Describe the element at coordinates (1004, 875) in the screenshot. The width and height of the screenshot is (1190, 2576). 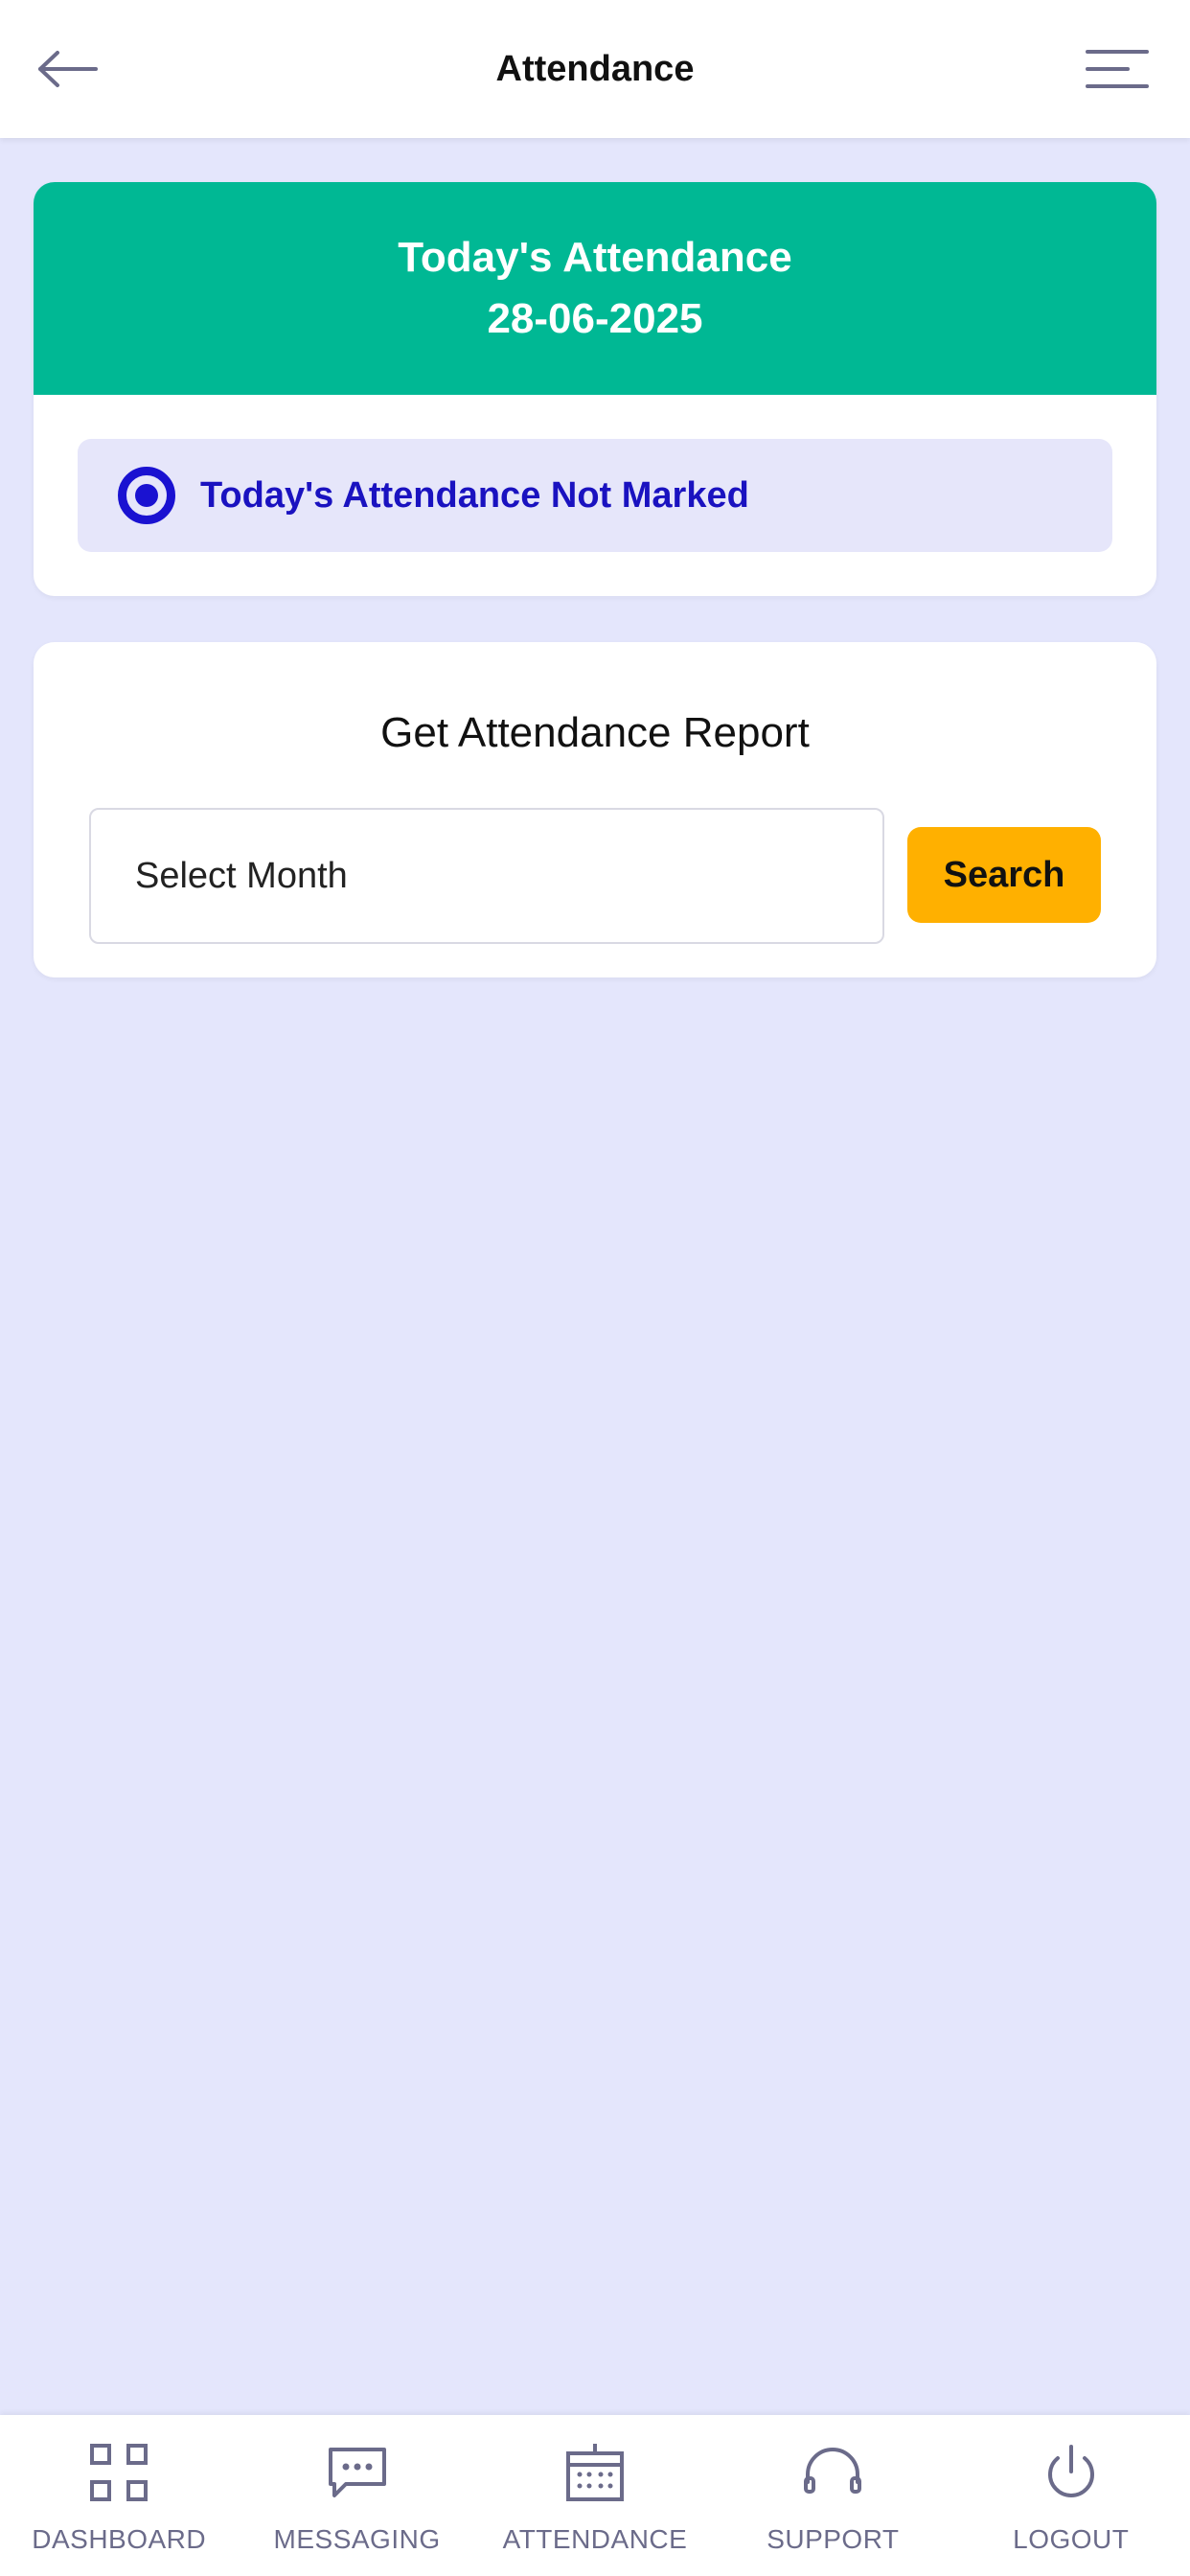
I see `search-button: Search` at that location.